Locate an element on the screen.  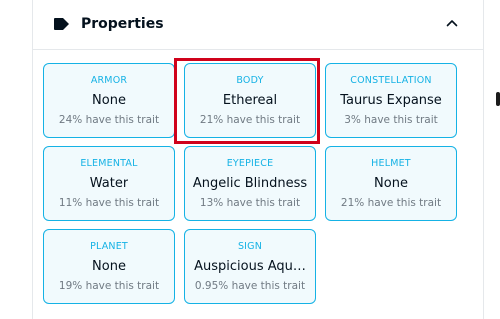
trait-card-armor: ARMOR None 24% have this trait is located at coordinates (109, 100).